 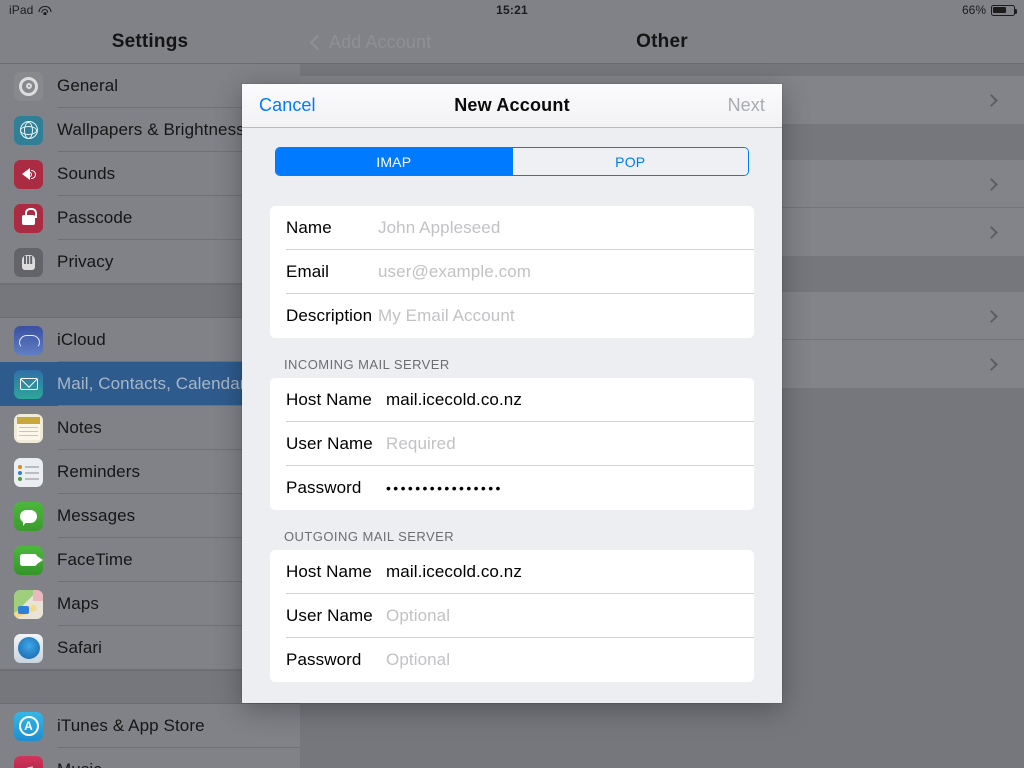 What do you see at coordinates (439, 228) in the screenshot?
I see `field-input-name: John Appleseed` at bounding box center [439, 228].